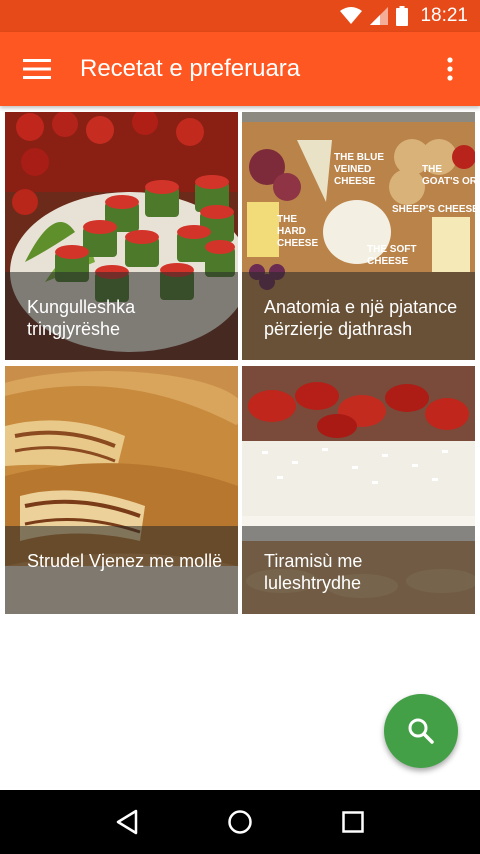 The width and height of the screenshot is (480, 854). I want to click on svg-text: GOAT'S OR, so click(448, 181).